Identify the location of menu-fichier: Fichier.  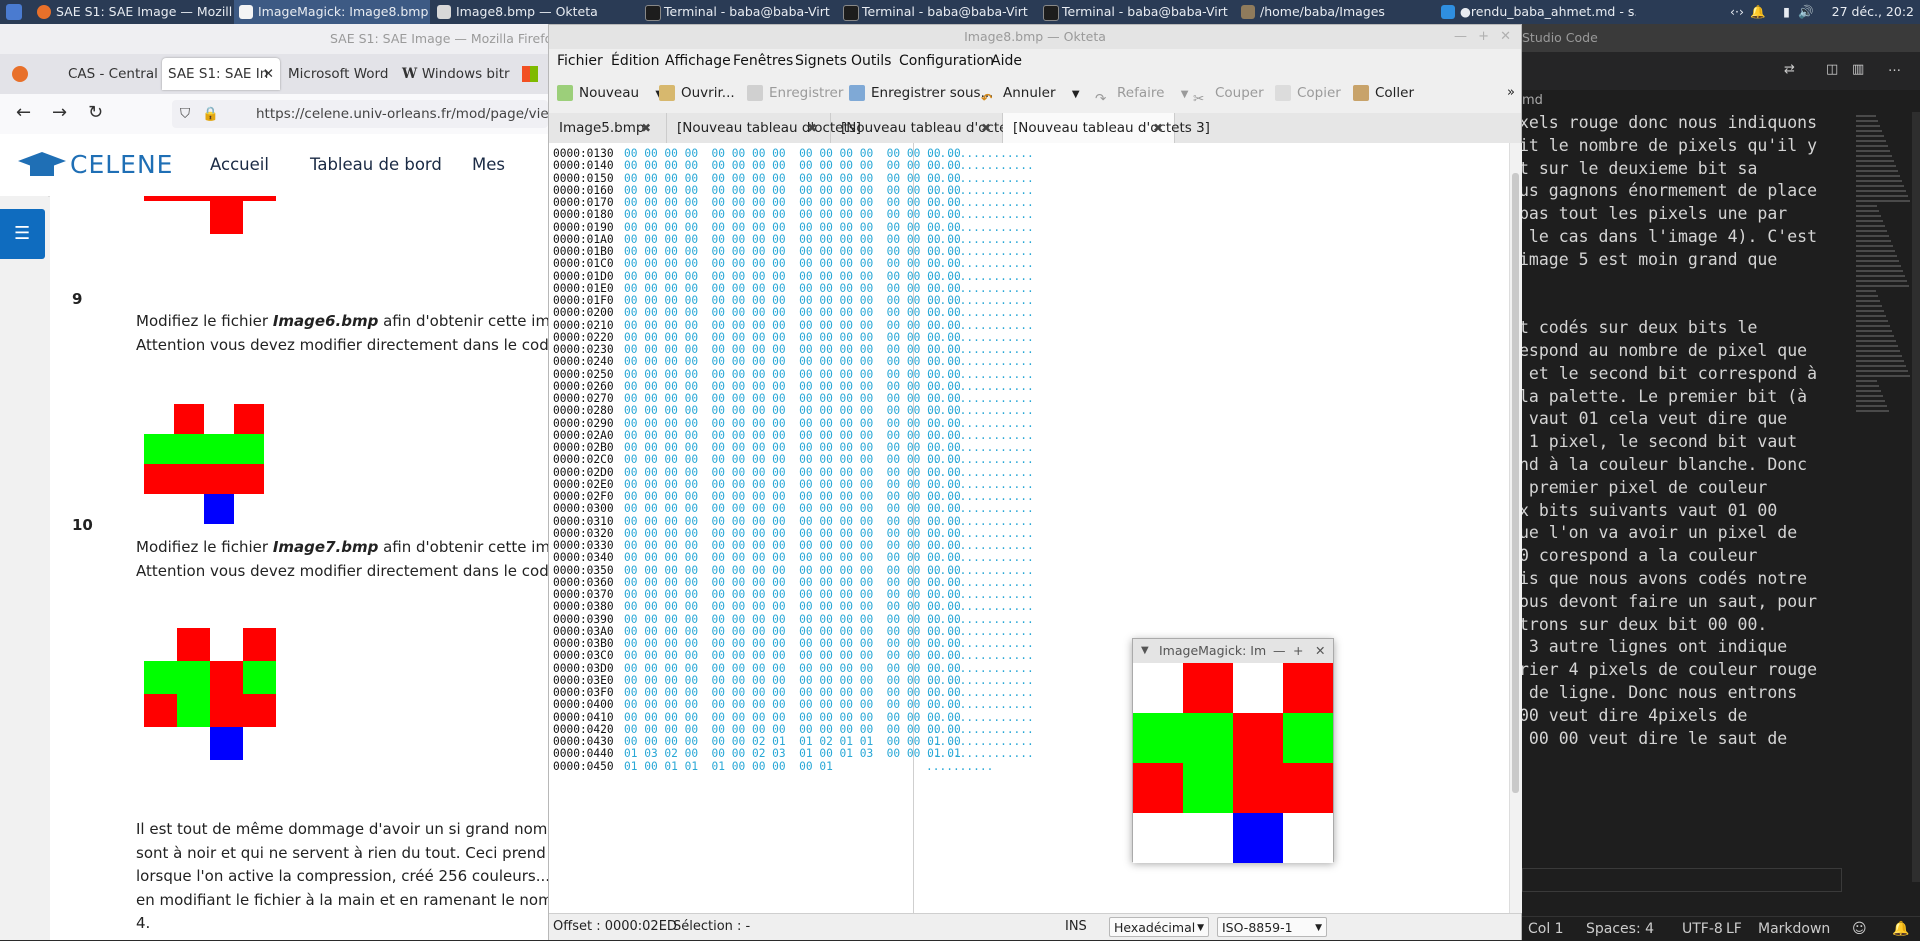
(580, 61).